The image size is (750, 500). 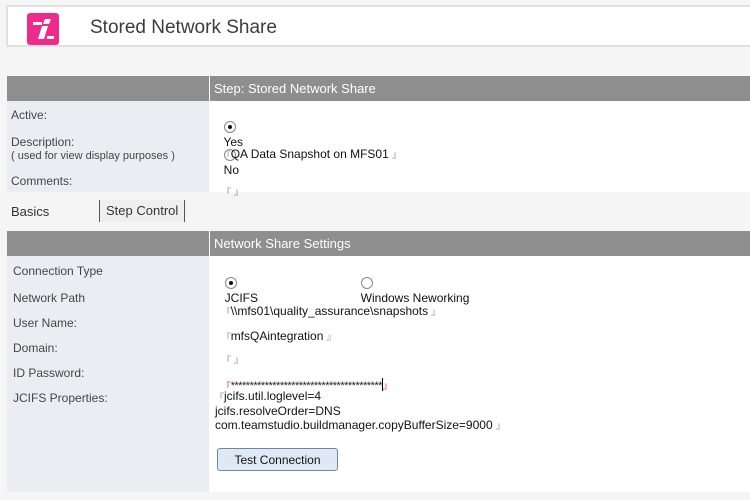 I want to click on tab-step-control: Step Control, so click(x=142, y=211).